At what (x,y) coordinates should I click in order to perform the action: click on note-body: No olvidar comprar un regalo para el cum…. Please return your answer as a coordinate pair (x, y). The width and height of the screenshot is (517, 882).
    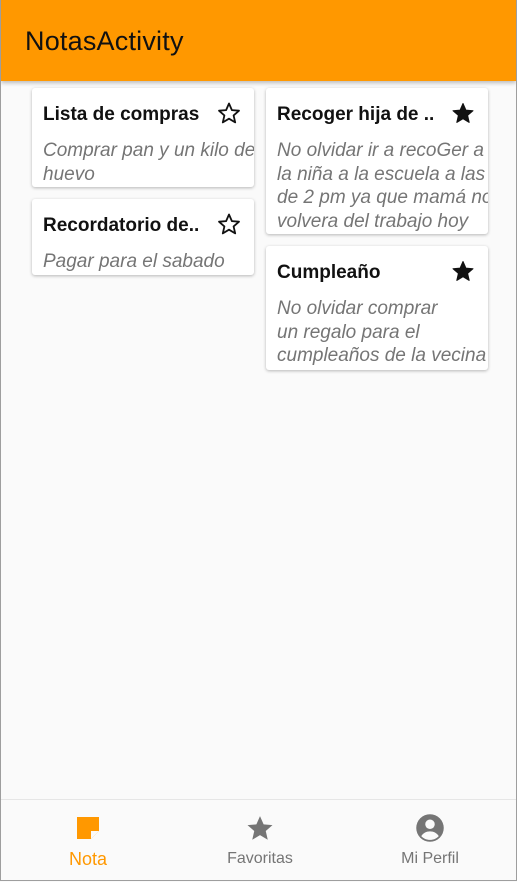
    Looking at the image, I should click on (382, 332).